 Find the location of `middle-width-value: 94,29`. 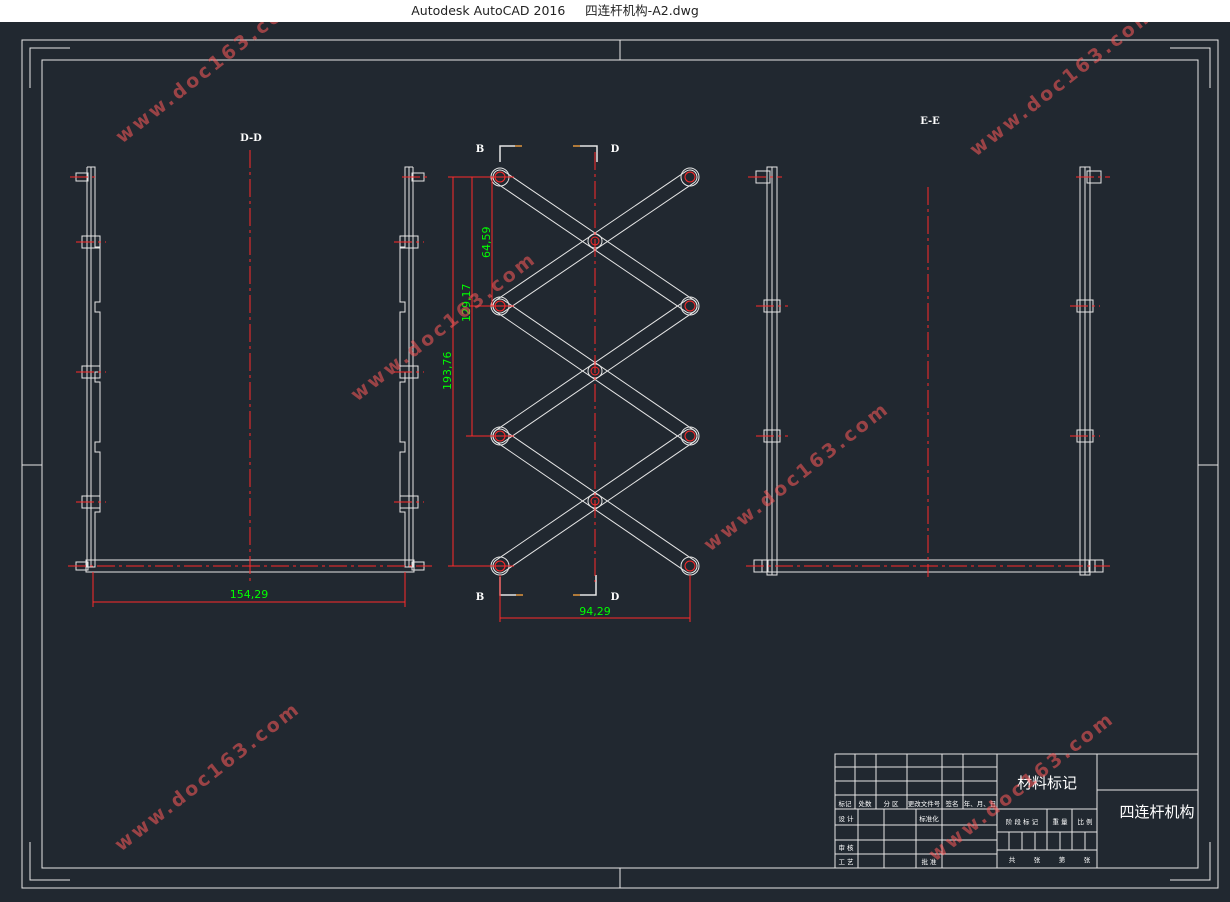

middle-width-value: 94,29 is located at coordinates (595, 611).